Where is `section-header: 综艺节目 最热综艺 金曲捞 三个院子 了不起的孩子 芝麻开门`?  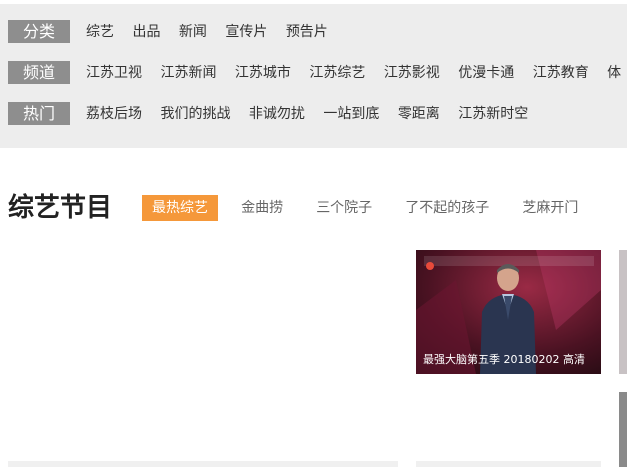
section-header: 综艺节目 最热综艺 金曲捞 三个院子 了不起的孩子 芝麻开门 is located at coordinates (313, 208).